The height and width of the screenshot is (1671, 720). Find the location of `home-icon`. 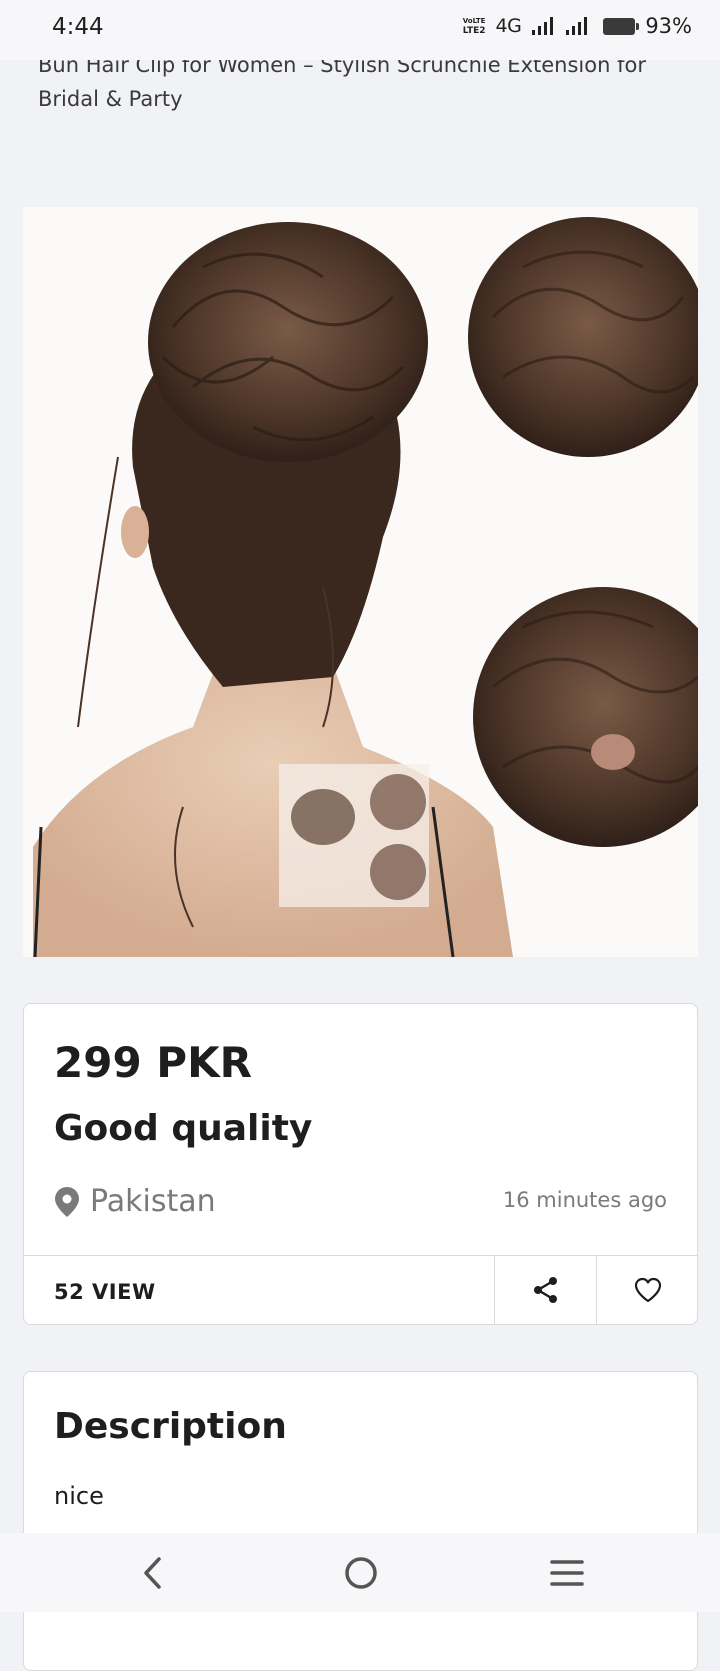

home-icon is located at coordinates (361, 1573).